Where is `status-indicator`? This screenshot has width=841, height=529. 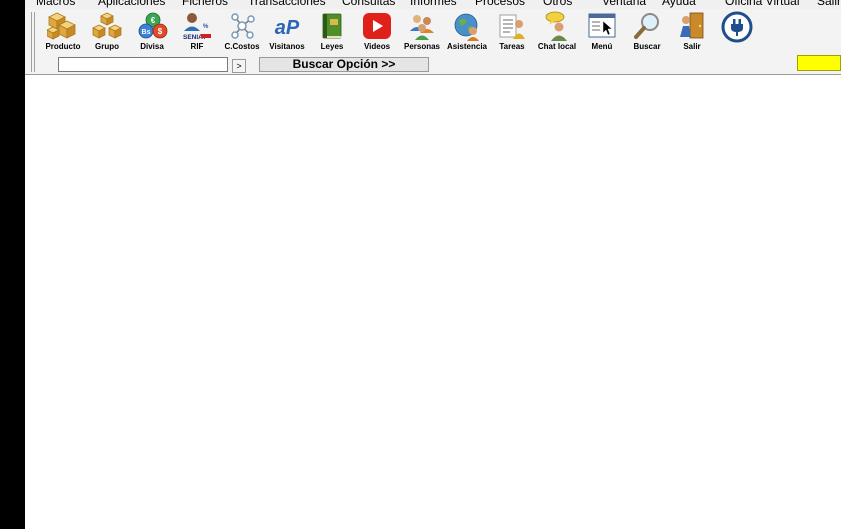 status-indicator is located at coordinates (819, 63).